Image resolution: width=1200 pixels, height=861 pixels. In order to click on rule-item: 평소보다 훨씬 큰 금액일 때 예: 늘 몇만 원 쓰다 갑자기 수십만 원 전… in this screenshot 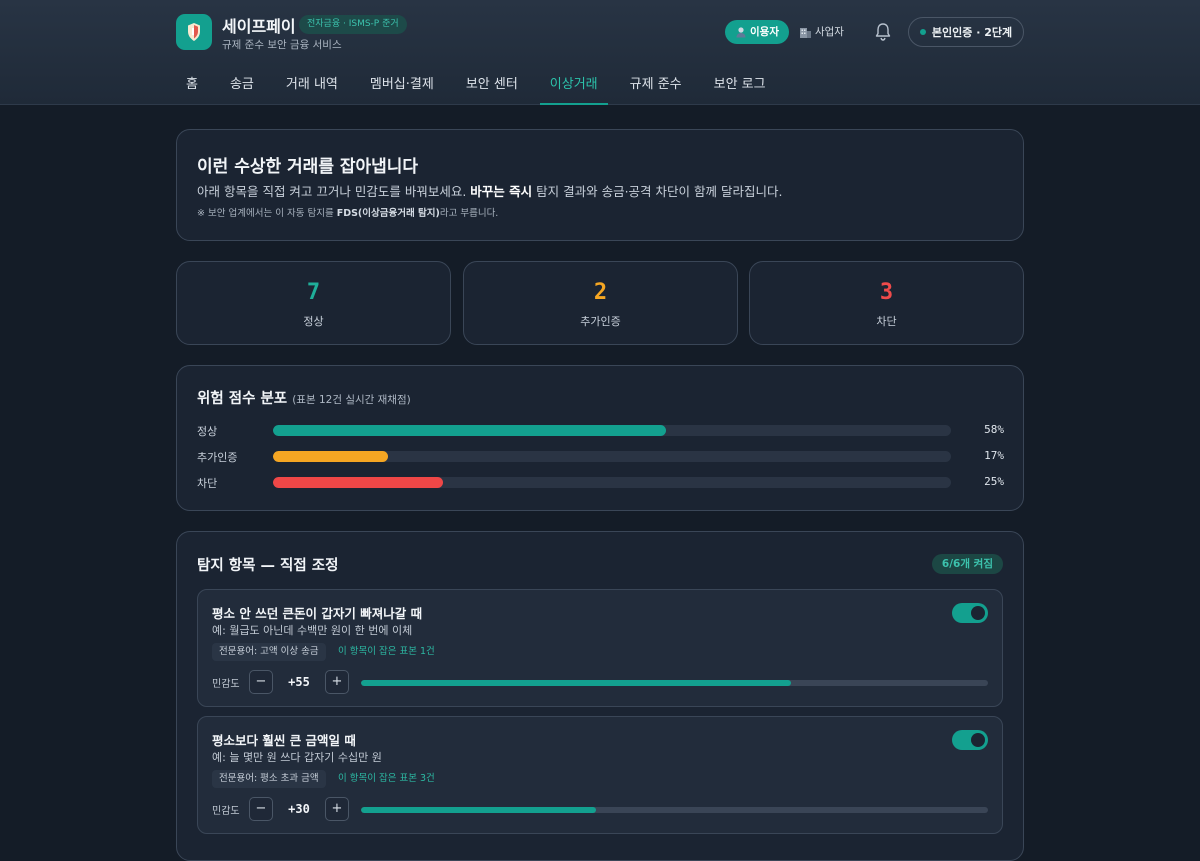, I will do `click(600, 775)`.